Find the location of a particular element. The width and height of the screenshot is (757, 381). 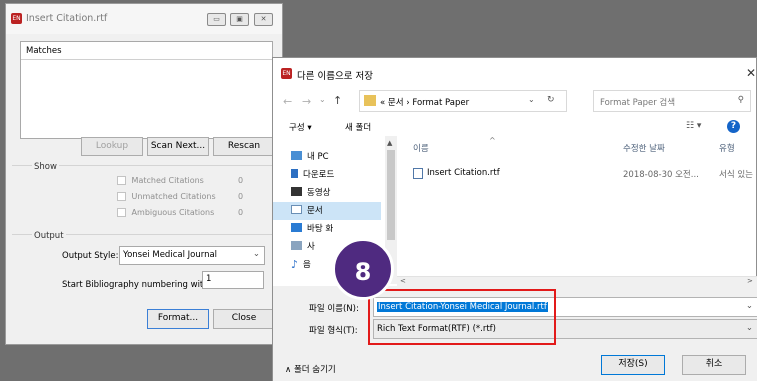

document-icon is located at coordinates (296, 209).